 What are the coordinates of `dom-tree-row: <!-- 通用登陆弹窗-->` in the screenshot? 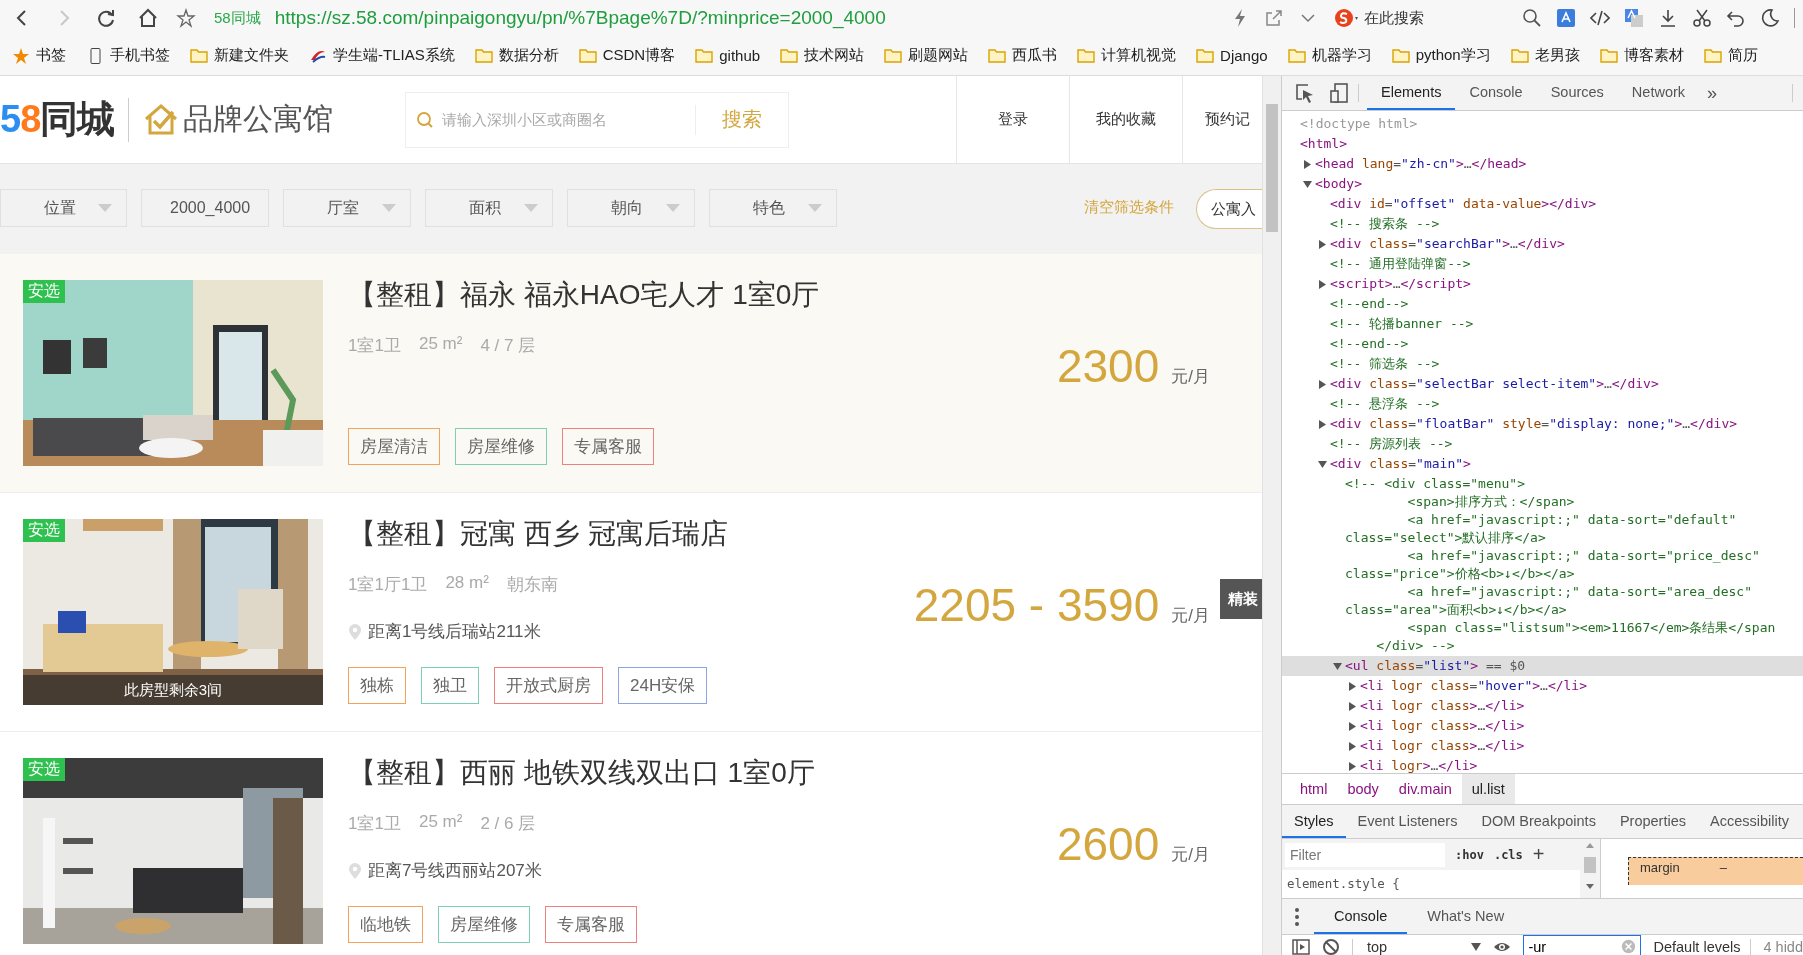 It's located at (1560, 264).